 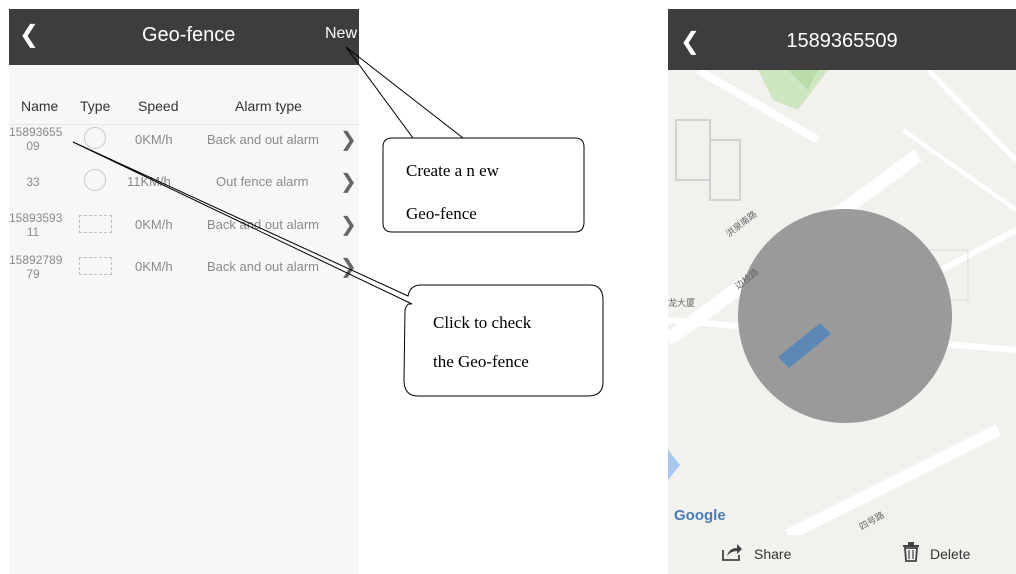 What do you see at coordinates (950, 554) in the screenshot?
I see `delete-button: Delete` at bounding box center [950, 554].